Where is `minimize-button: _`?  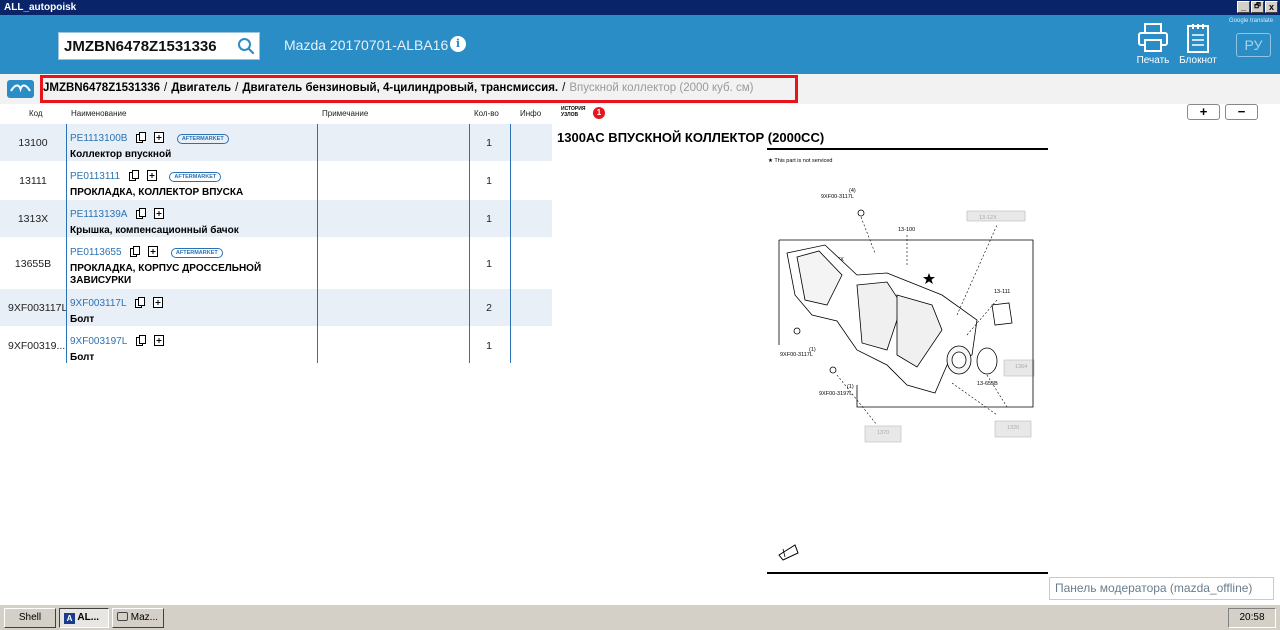 minimize-button: _ is located at coordinates (1243, 7).